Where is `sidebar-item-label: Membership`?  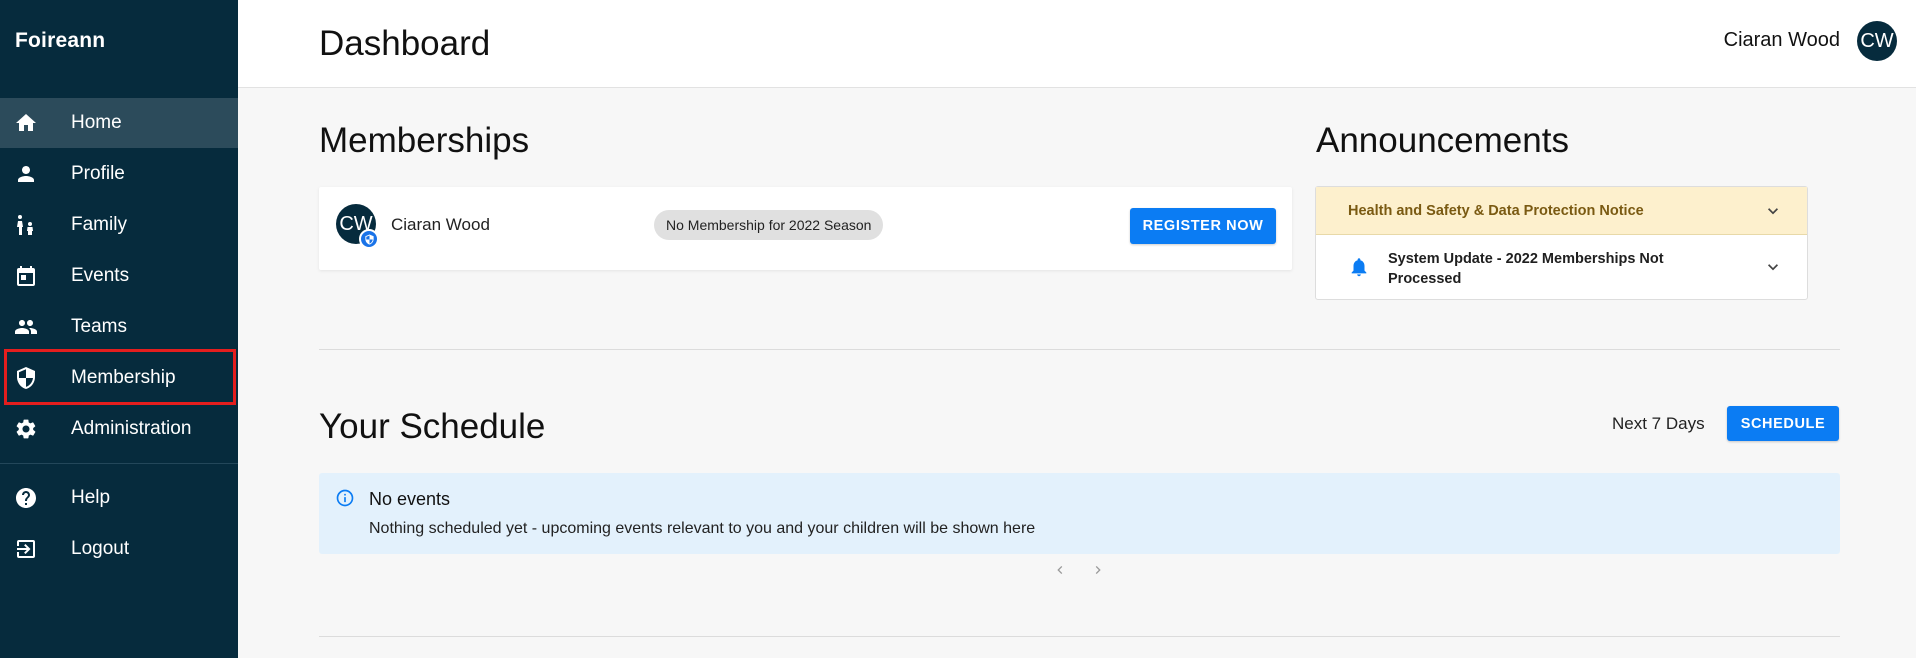 sidebar-item-label: Membership is located at coordinates (123, 377).